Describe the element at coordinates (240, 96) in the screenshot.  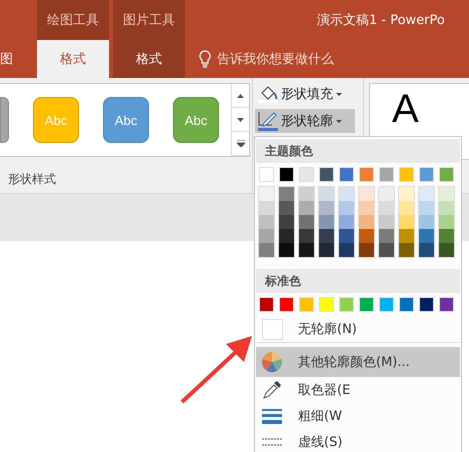
I see `up-triangle-icon` at that location.